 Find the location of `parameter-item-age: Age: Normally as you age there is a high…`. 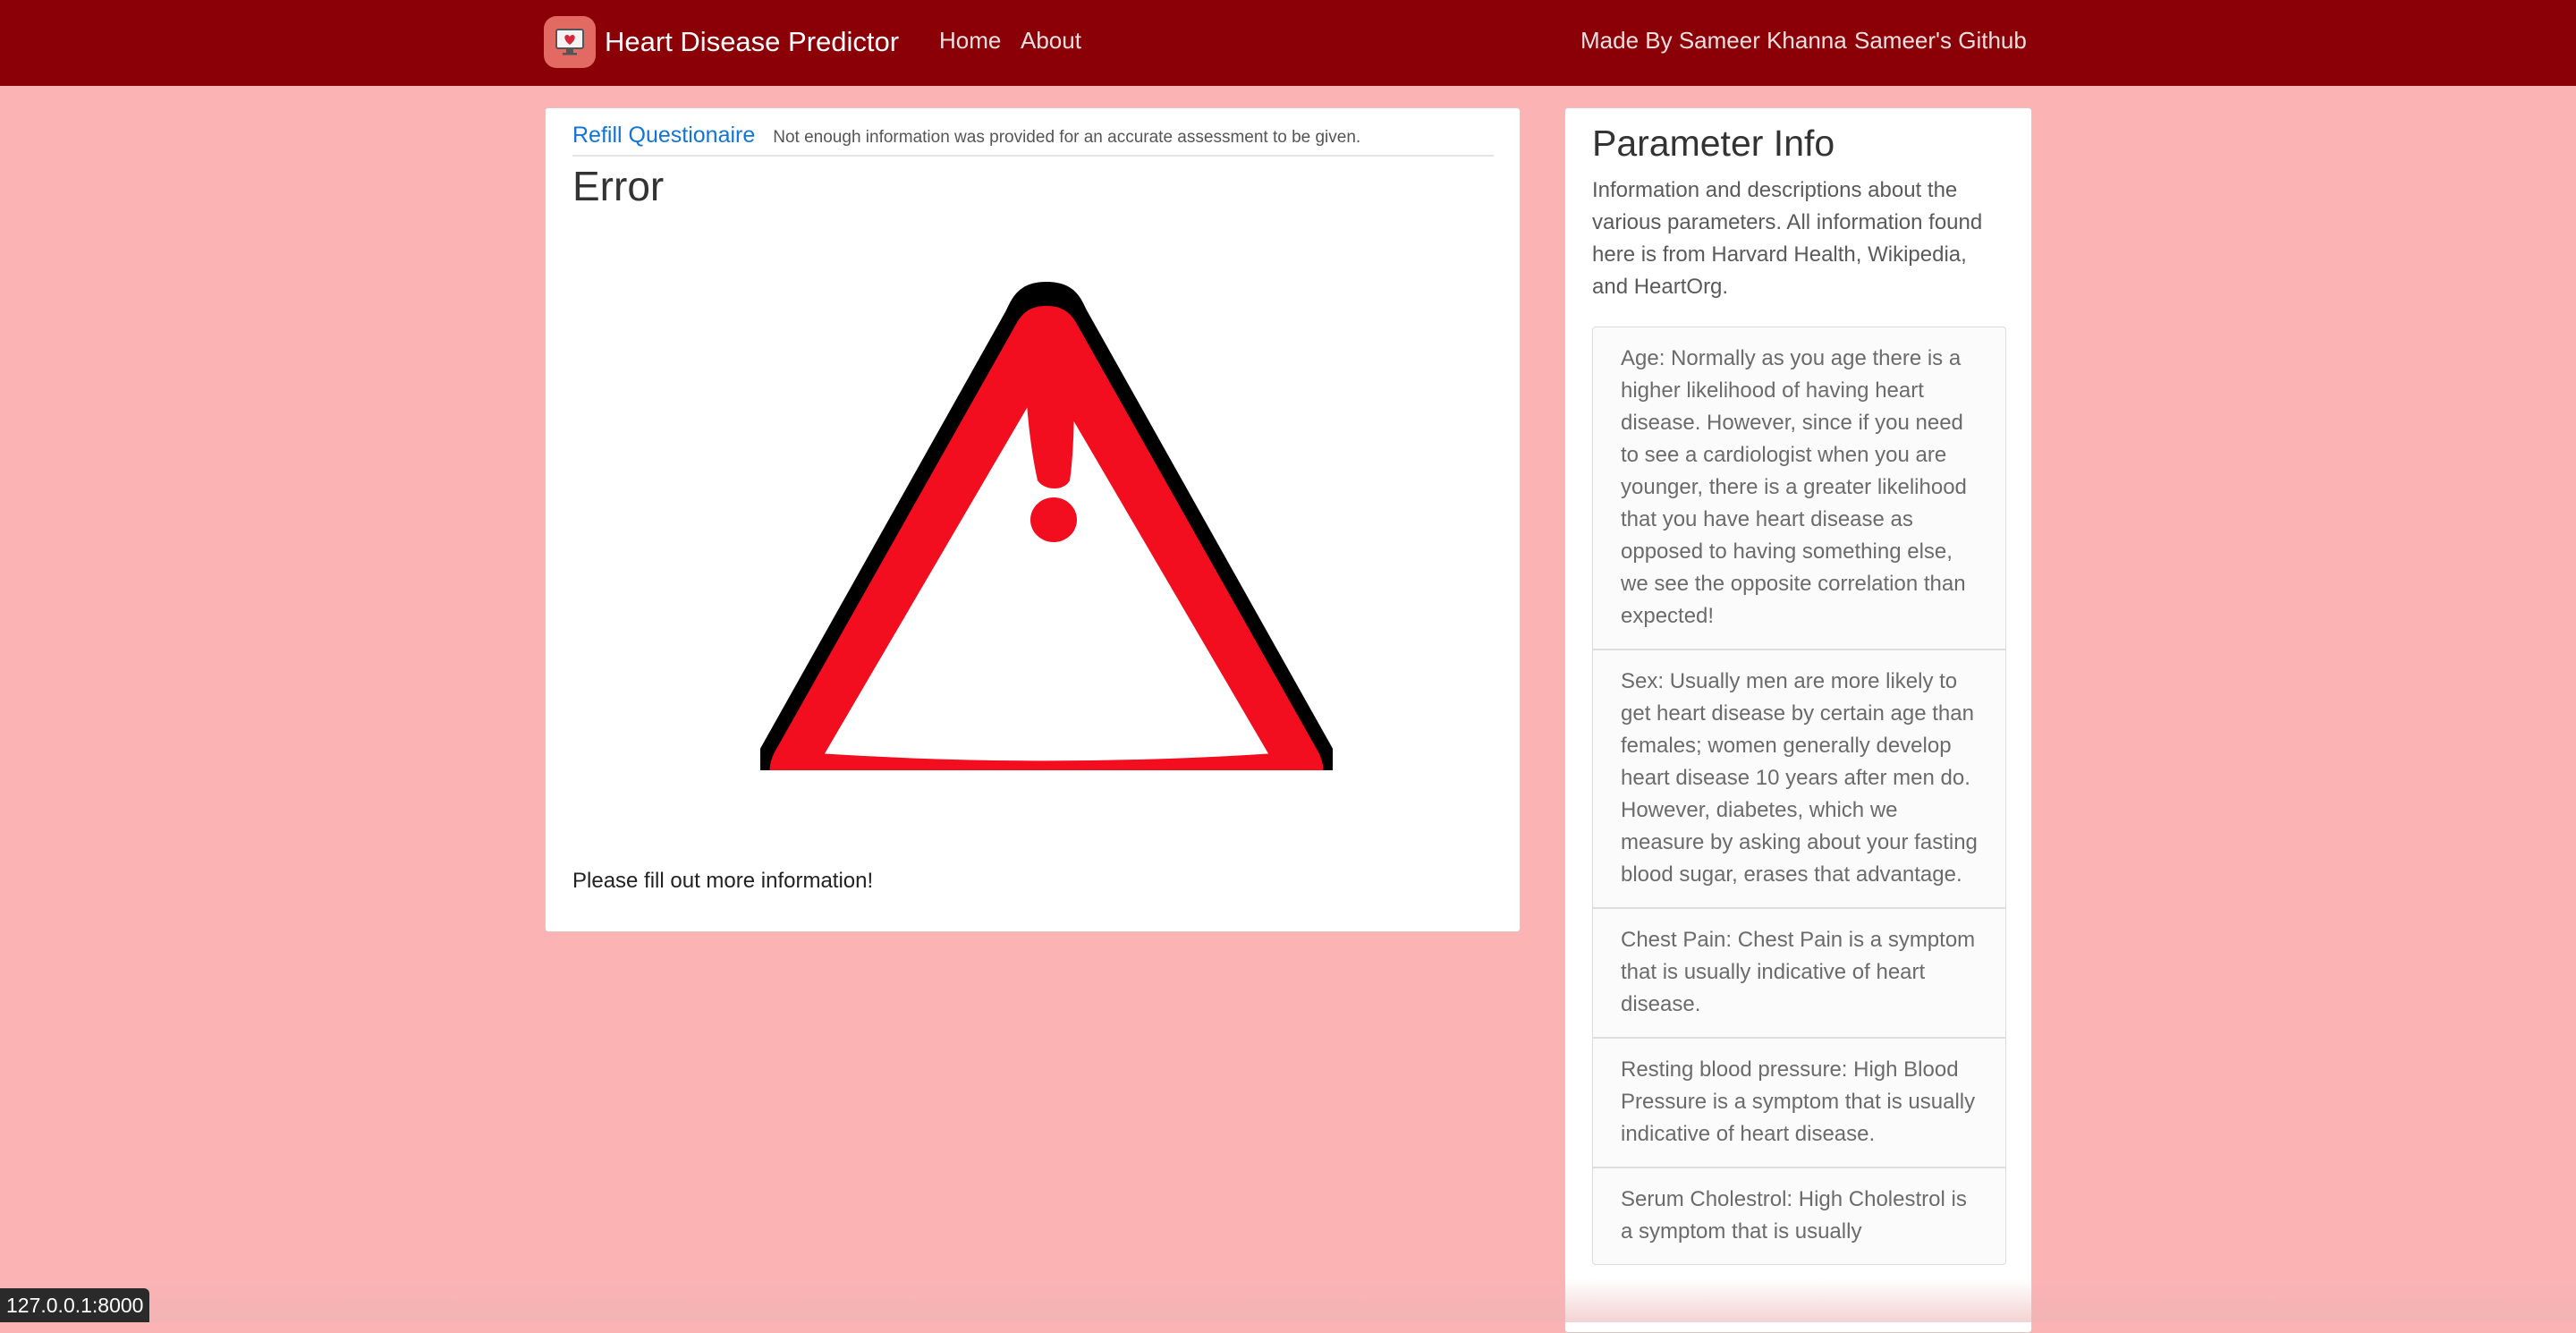

parameter-item-age: Age: Normally as you age there is a high… is located at coordinates (1799, 488).